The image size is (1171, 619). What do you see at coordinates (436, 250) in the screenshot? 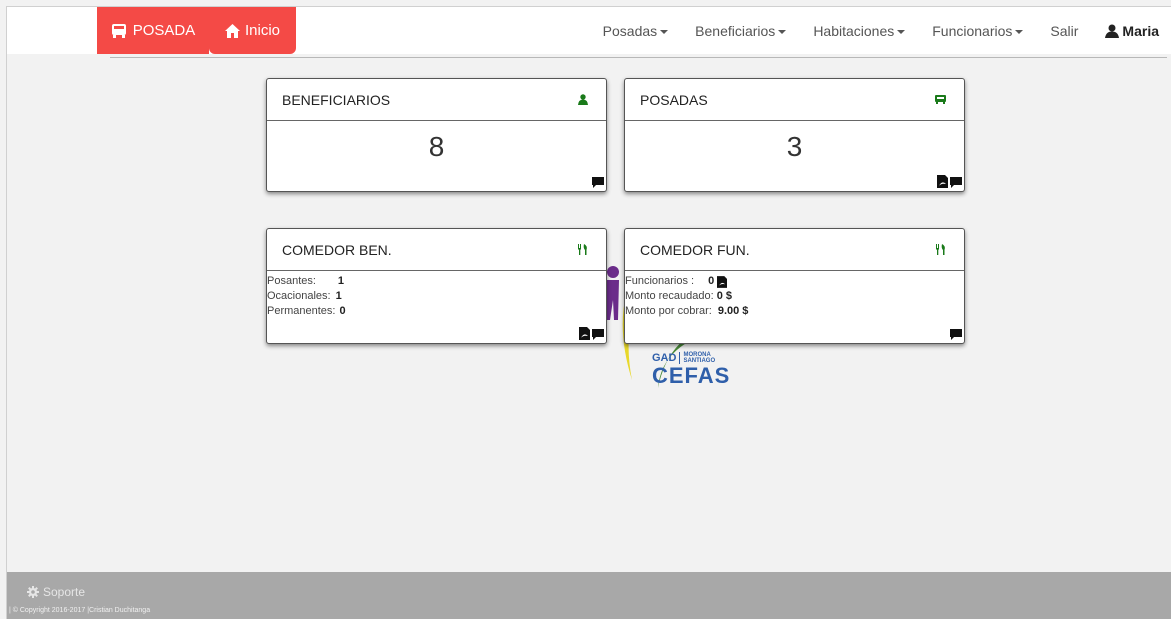
I see `panel-header: COMEDOR BEN.` at bounding box center [436, 250].